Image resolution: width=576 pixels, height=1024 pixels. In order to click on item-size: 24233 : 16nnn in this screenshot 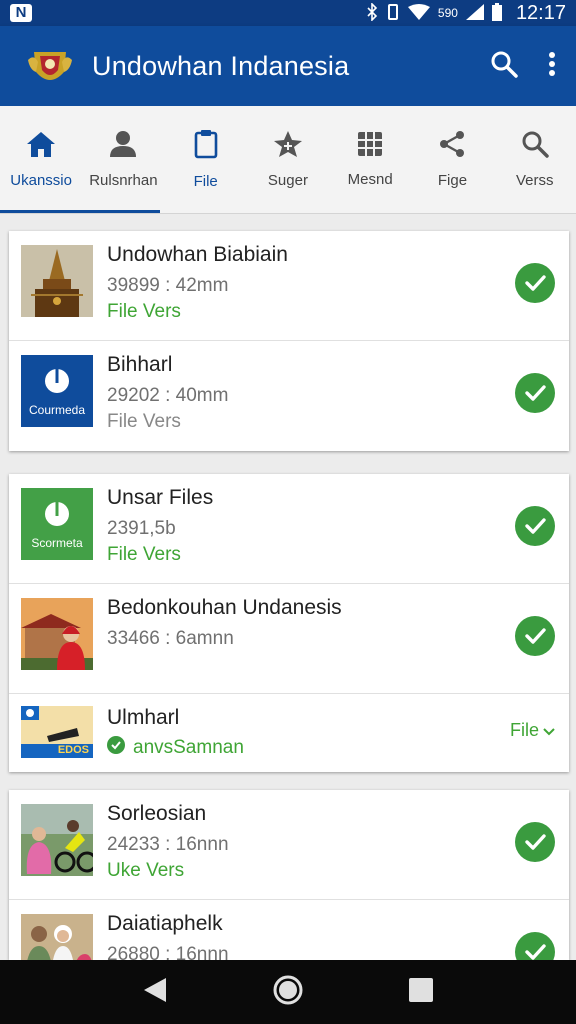, I will do `click(168, 844)`.